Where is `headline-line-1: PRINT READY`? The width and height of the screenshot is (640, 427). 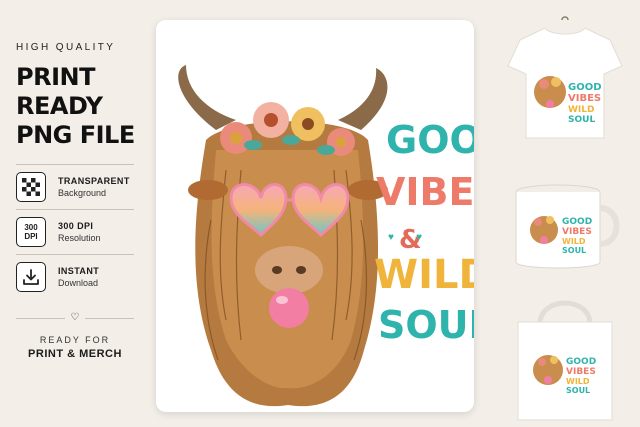 headline-line-1: PRINT READY is located at coordinates (59, 91).